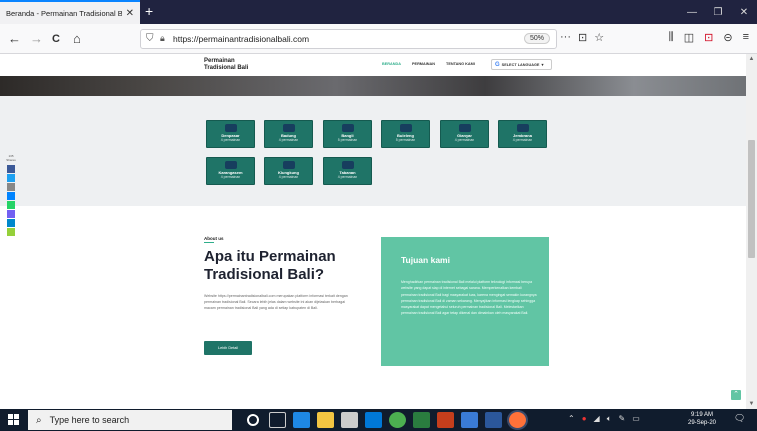 The image size is (757, 431). What do you see at coordinates (604, 419) in the screenshot?
I see `system-tray: ⌃ ● ◢ 🔈︎ ✎ ▭` at bounding box center [604, 419].